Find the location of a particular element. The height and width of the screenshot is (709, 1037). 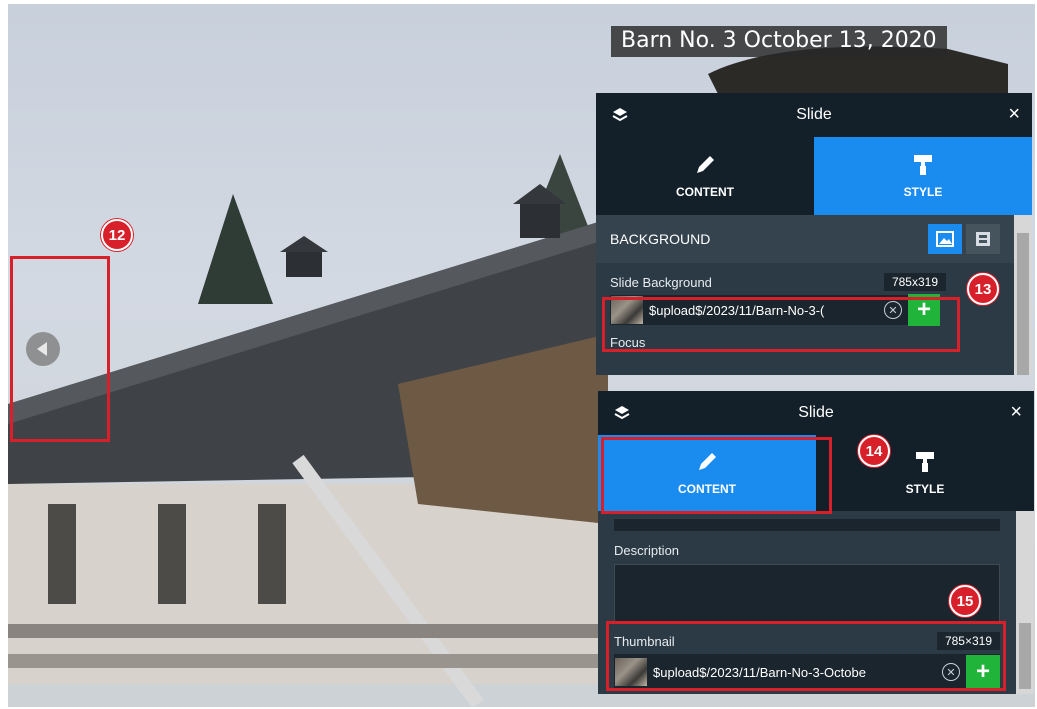

callout-badge-15: 15 is located at coordinates (965, 601).